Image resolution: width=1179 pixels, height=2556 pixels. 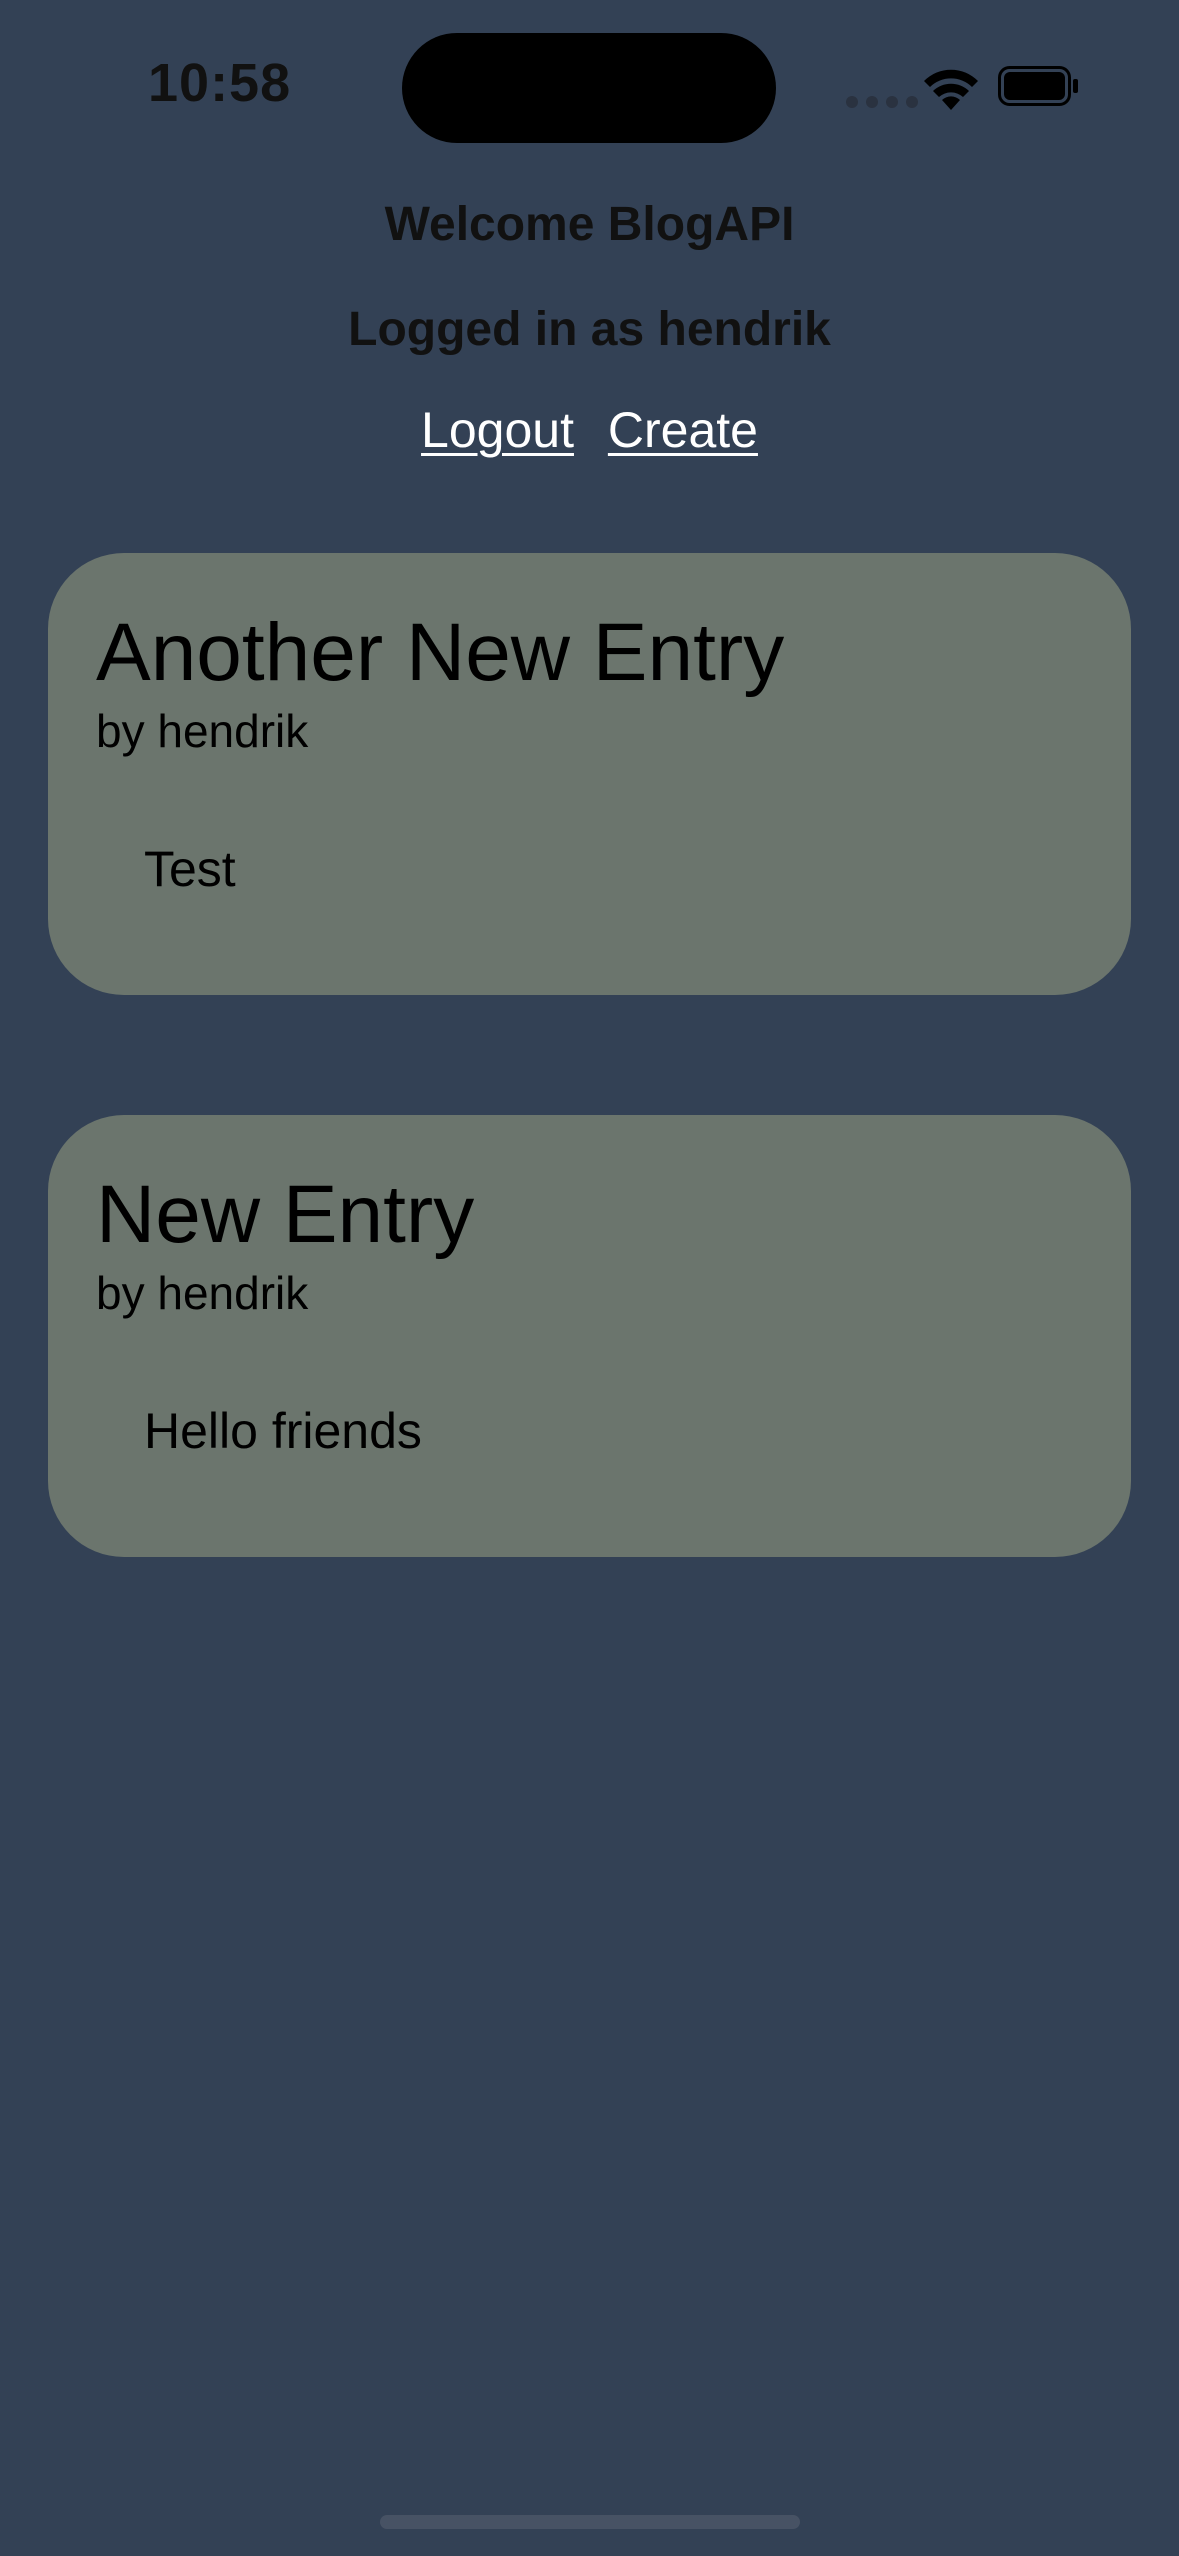 I want to click on status-time: 10:58, so click(x=220, y=83).